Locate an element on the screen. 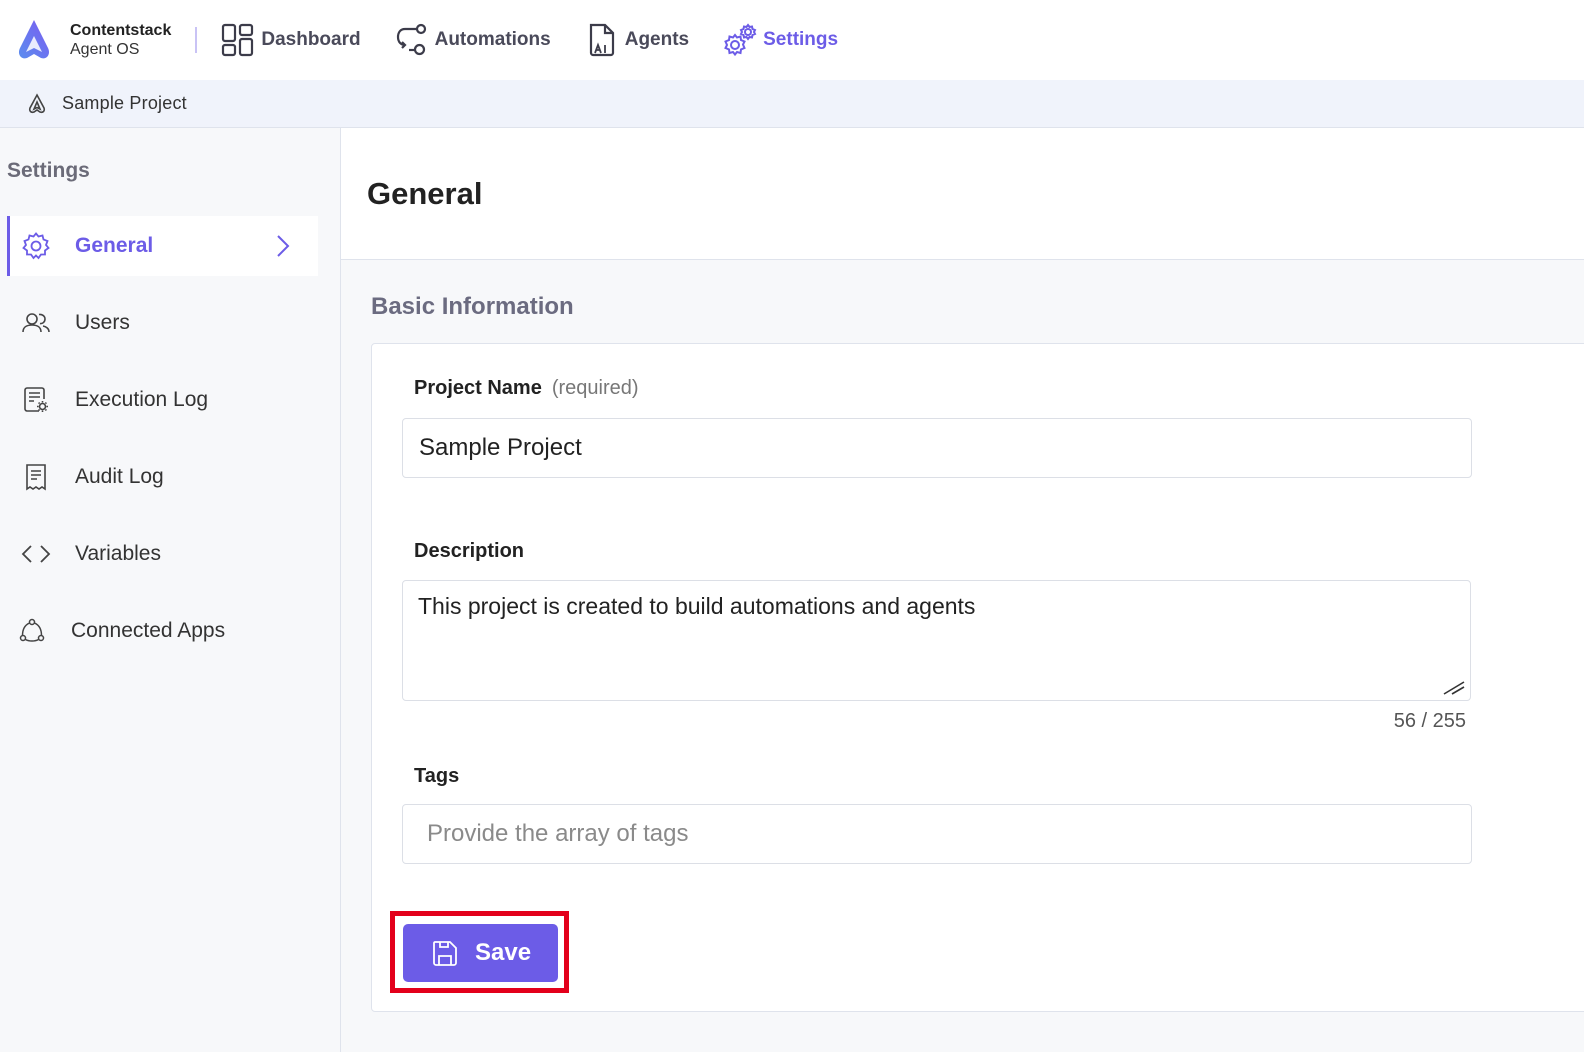  nav-item-agents: Agents is located at coordinates (637, 40).